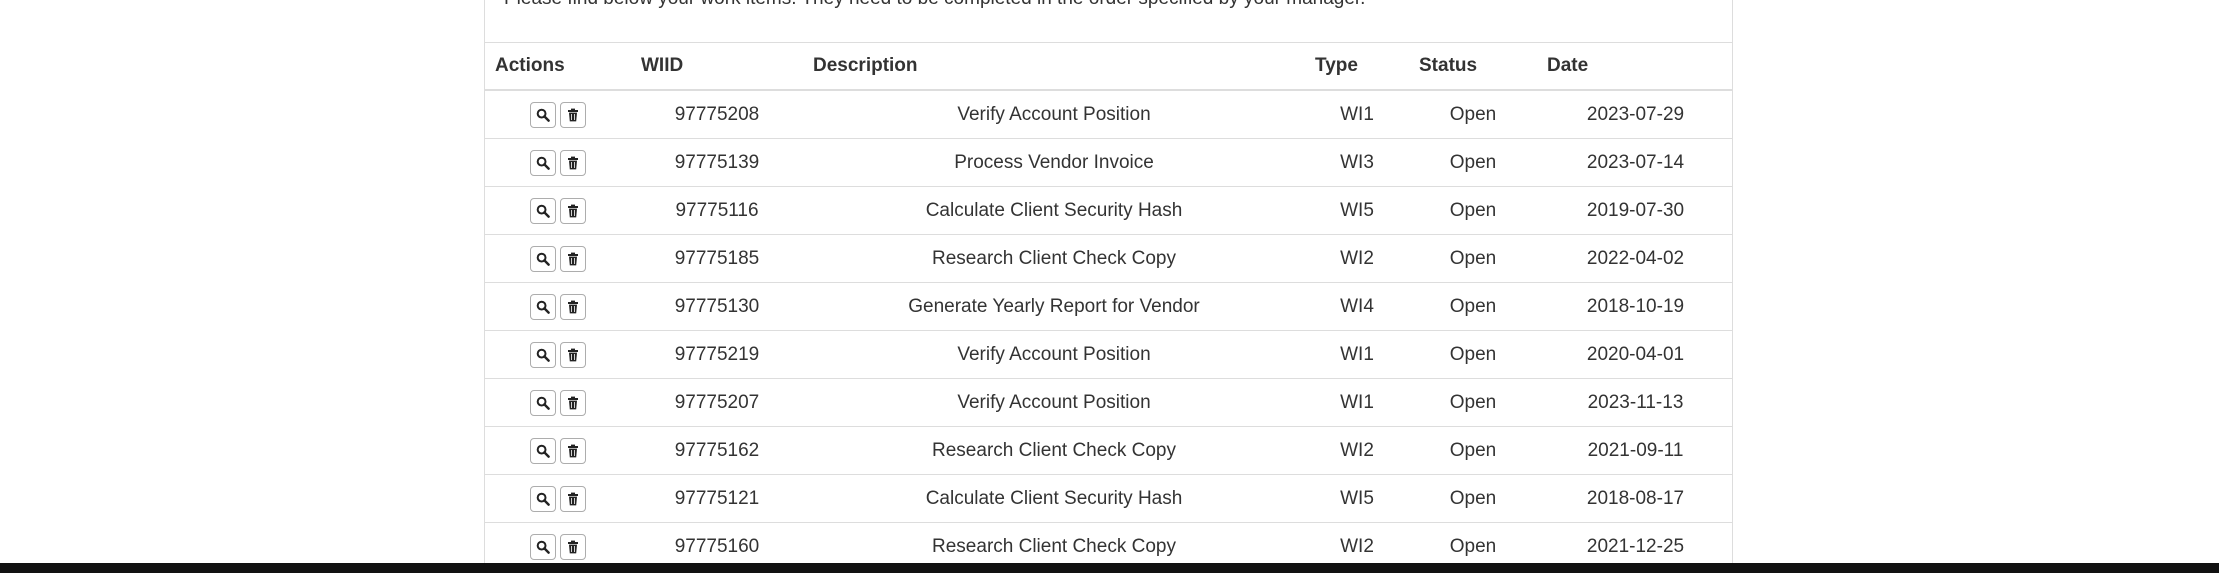  I want to click on column-header-description: Description, so click(1054, 66).